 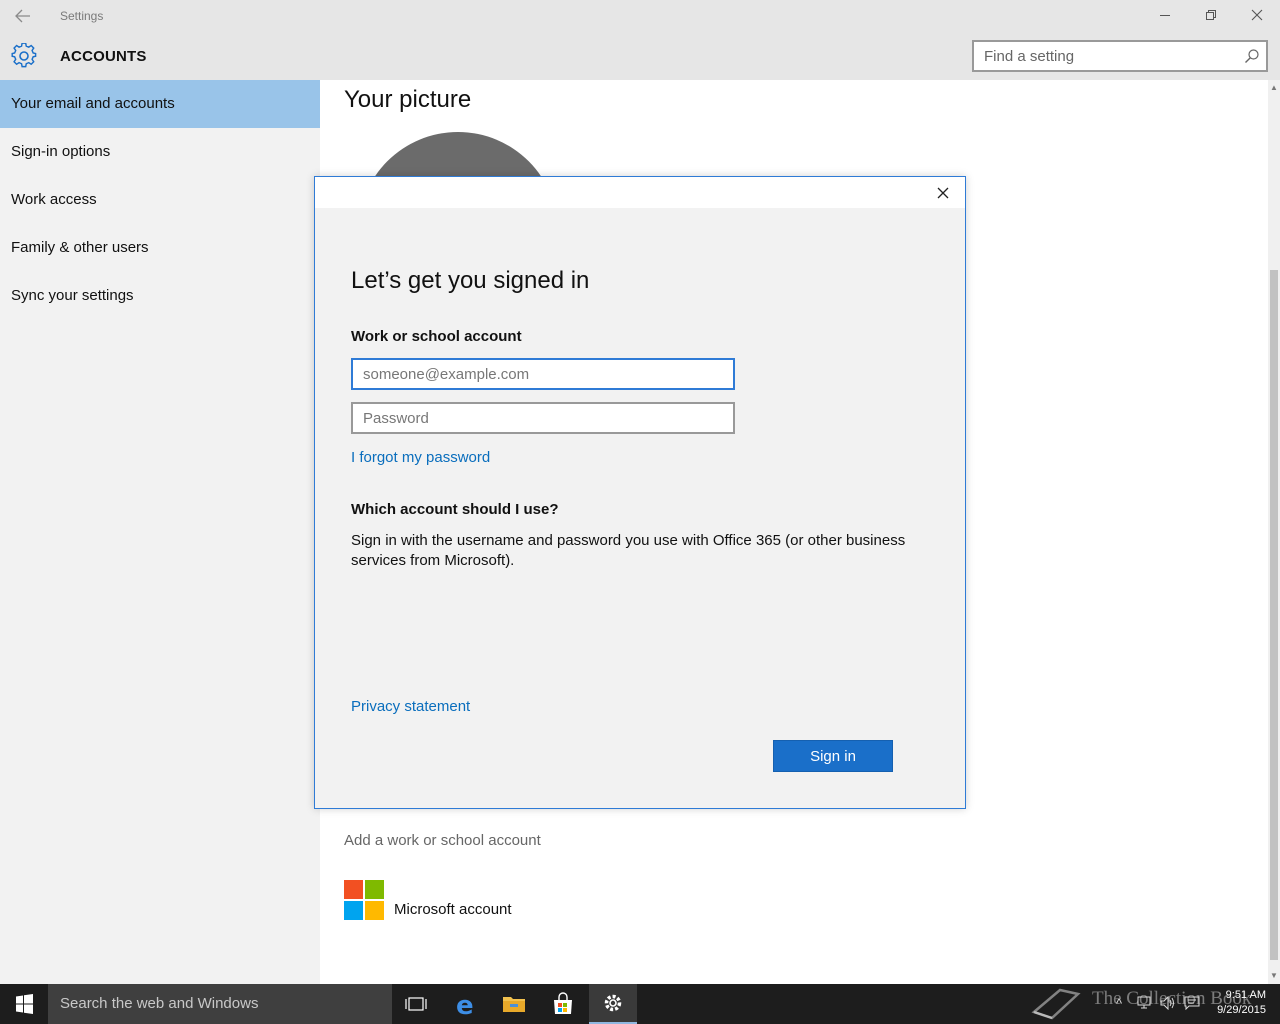 I want to click on action-center-icon, so click(x=1192, y=1004).